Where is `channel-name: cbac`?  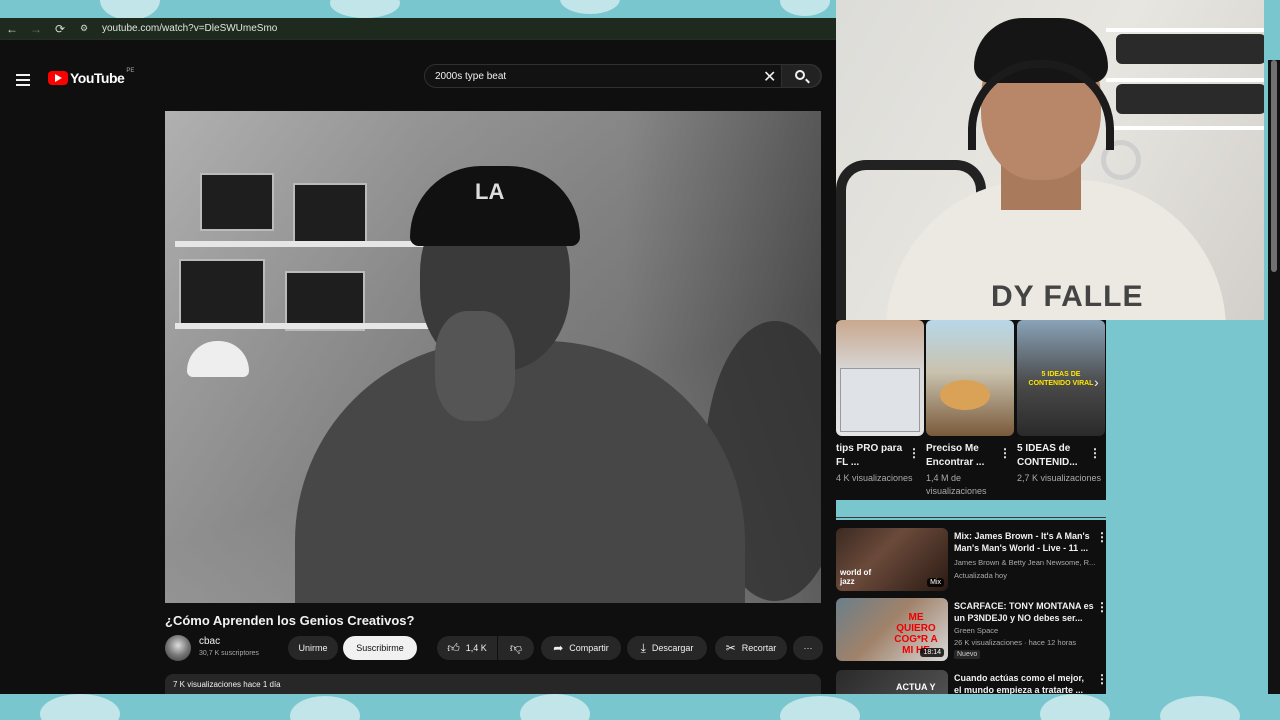
channel-name: cbac is located at coordinates (209, 641).